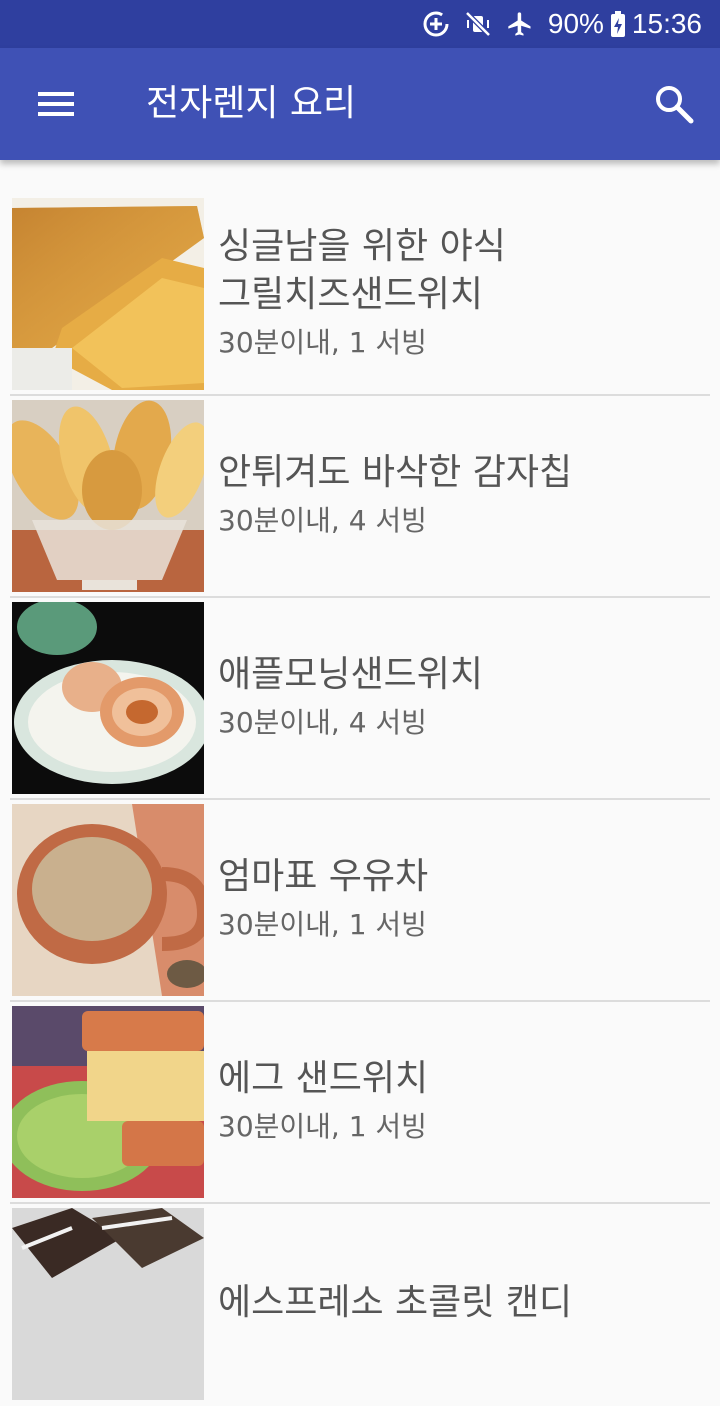  Describe the element at coordinates (360, 901) in the screenshot. I see `recipe-list-item: 엄마표 우유차 30분이내, 1 서빙` at that location.